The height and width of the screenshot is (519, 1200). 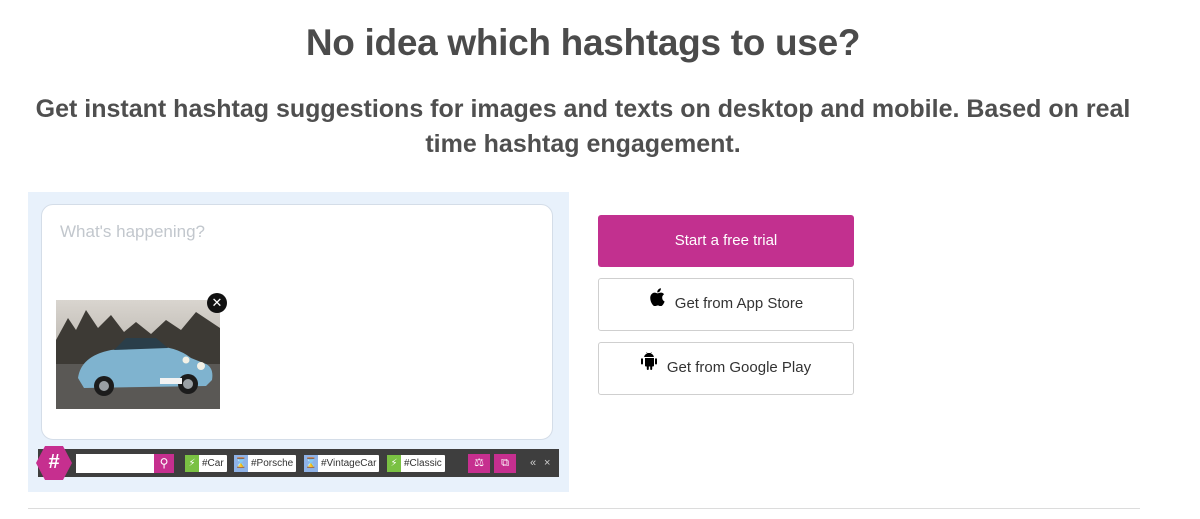 What do you see at coordinates (533, 463) in the screenshot?
I see `collapse-icon: «` at bounding box center [533, 463].